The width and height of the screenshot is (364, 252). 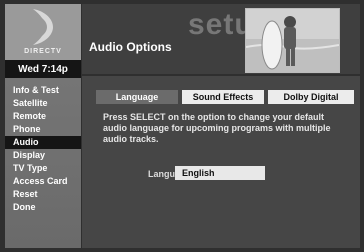 I want to click on logo-area: DIRECTV, so click(x=43, y=32).